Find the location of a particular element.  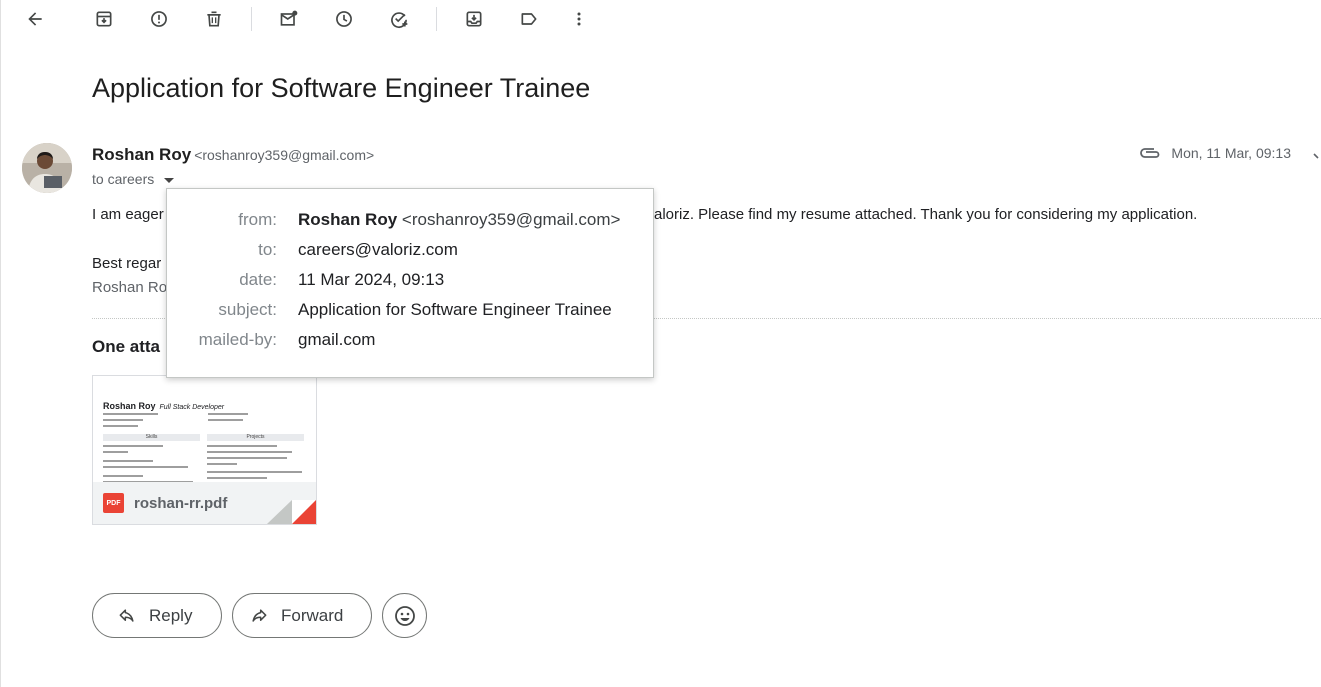

snooze-icon is located at coordinates (344, 19).